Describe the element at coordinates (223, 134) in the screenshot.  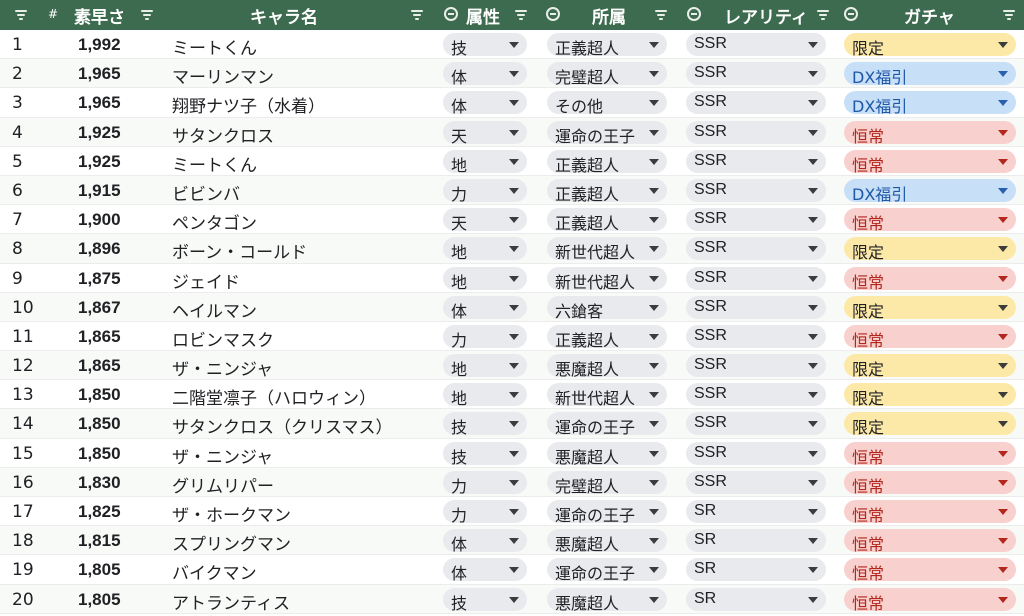
I see `character-name: サタンクロス` at that location.